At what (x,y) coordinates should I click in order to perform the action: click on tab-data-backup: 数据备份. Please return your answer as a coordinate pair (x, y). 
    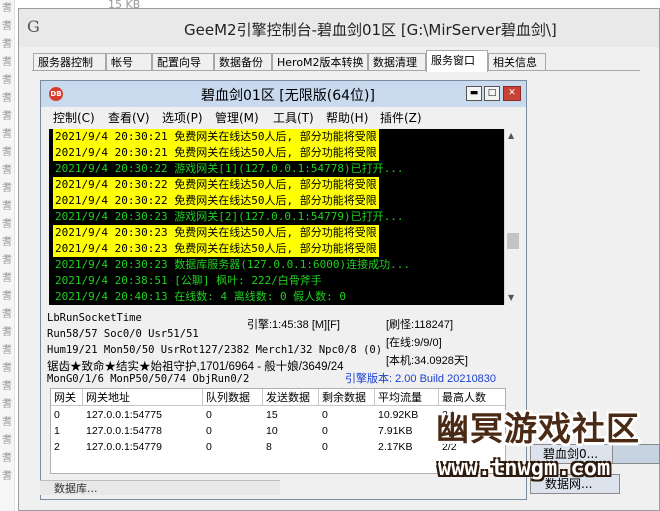
    Looking at the image, I should click on (243, 62).